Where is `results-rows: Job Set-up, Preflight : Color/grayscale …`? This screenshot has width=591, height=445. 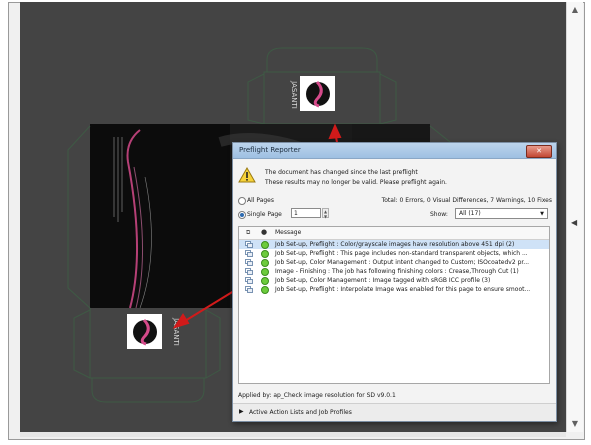
results-rows: Job Set-up, Preflight : Color/grayscale … is located at coordinates (394, 267).